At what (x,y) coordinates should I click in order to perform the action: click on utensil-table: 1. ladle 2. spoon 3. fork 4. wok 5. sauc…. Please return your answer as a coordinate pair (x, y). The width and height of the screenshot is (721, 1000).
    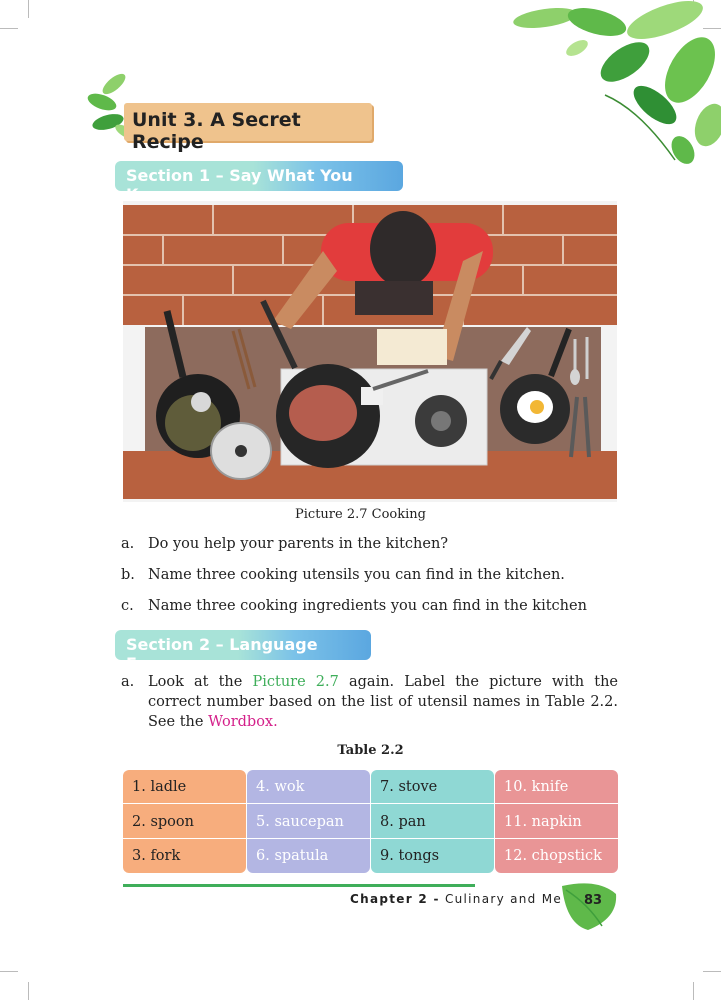
    Looking at the image, I should click on (370, 821).